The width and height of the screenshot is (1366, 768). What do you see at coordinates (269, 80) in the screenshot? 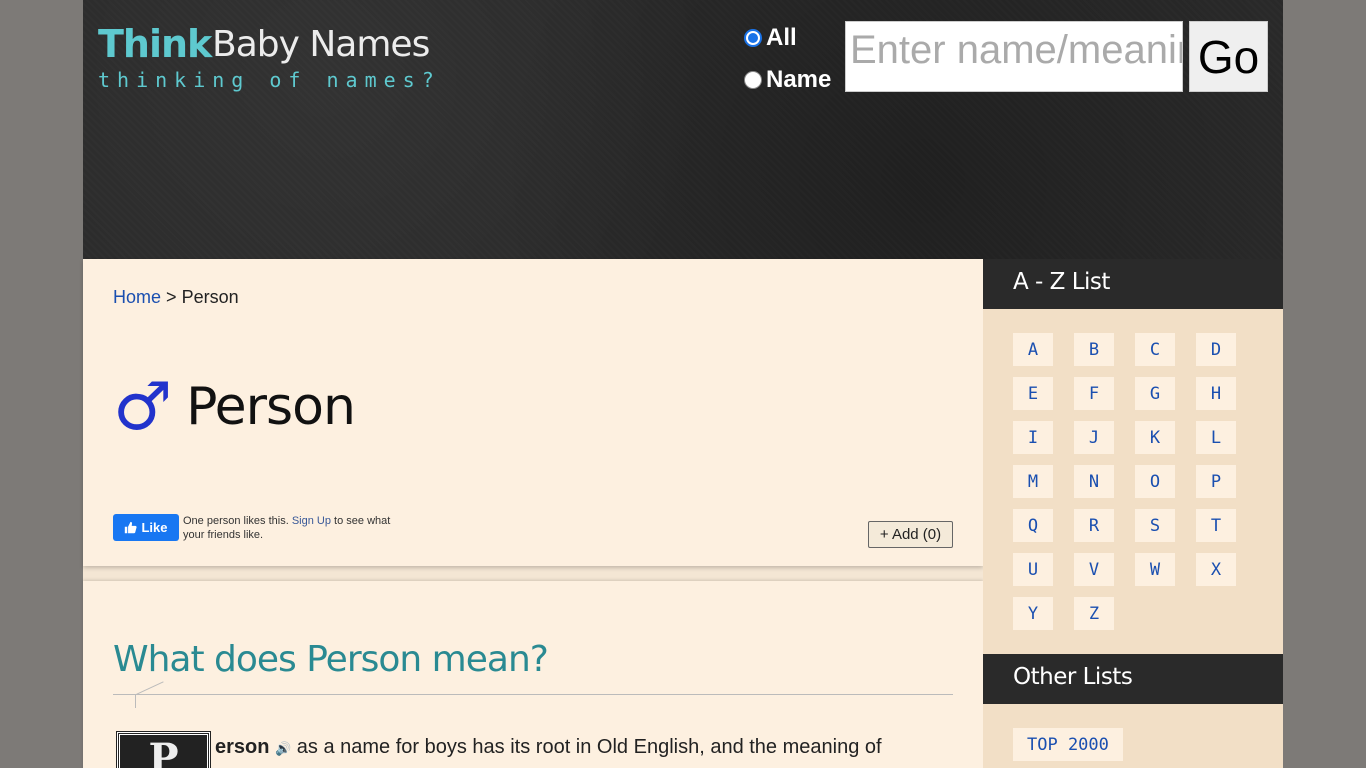
I see `logo-tagline: thinking of names?` at bounding box center [269, 80].